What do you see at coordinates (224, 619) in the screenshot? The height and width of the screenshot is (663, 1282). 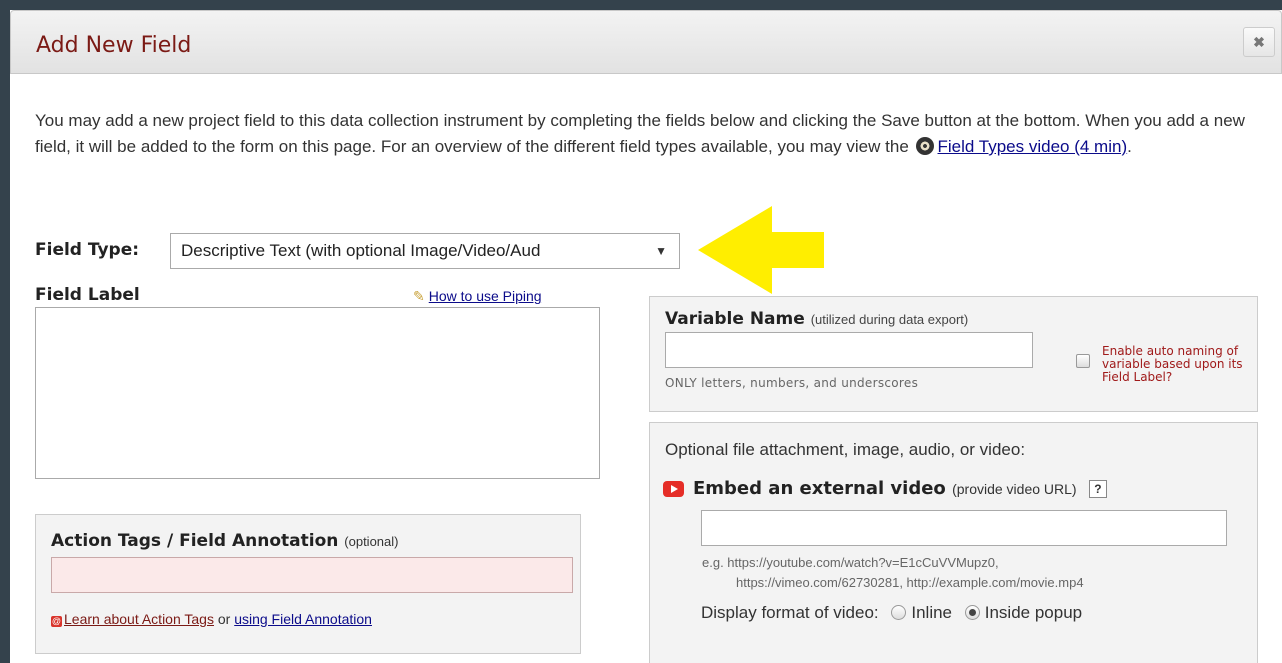 I see `or-text: or` at bounding box center [224, 619].